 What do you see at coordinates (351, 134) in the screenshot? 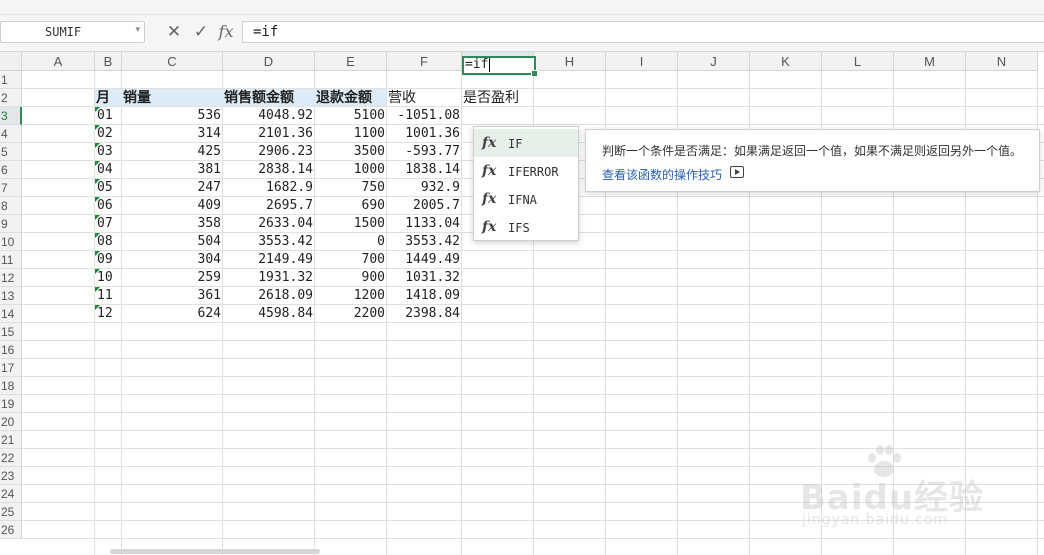
I see `table-cell: 1100` at bounding box center [351, 134].